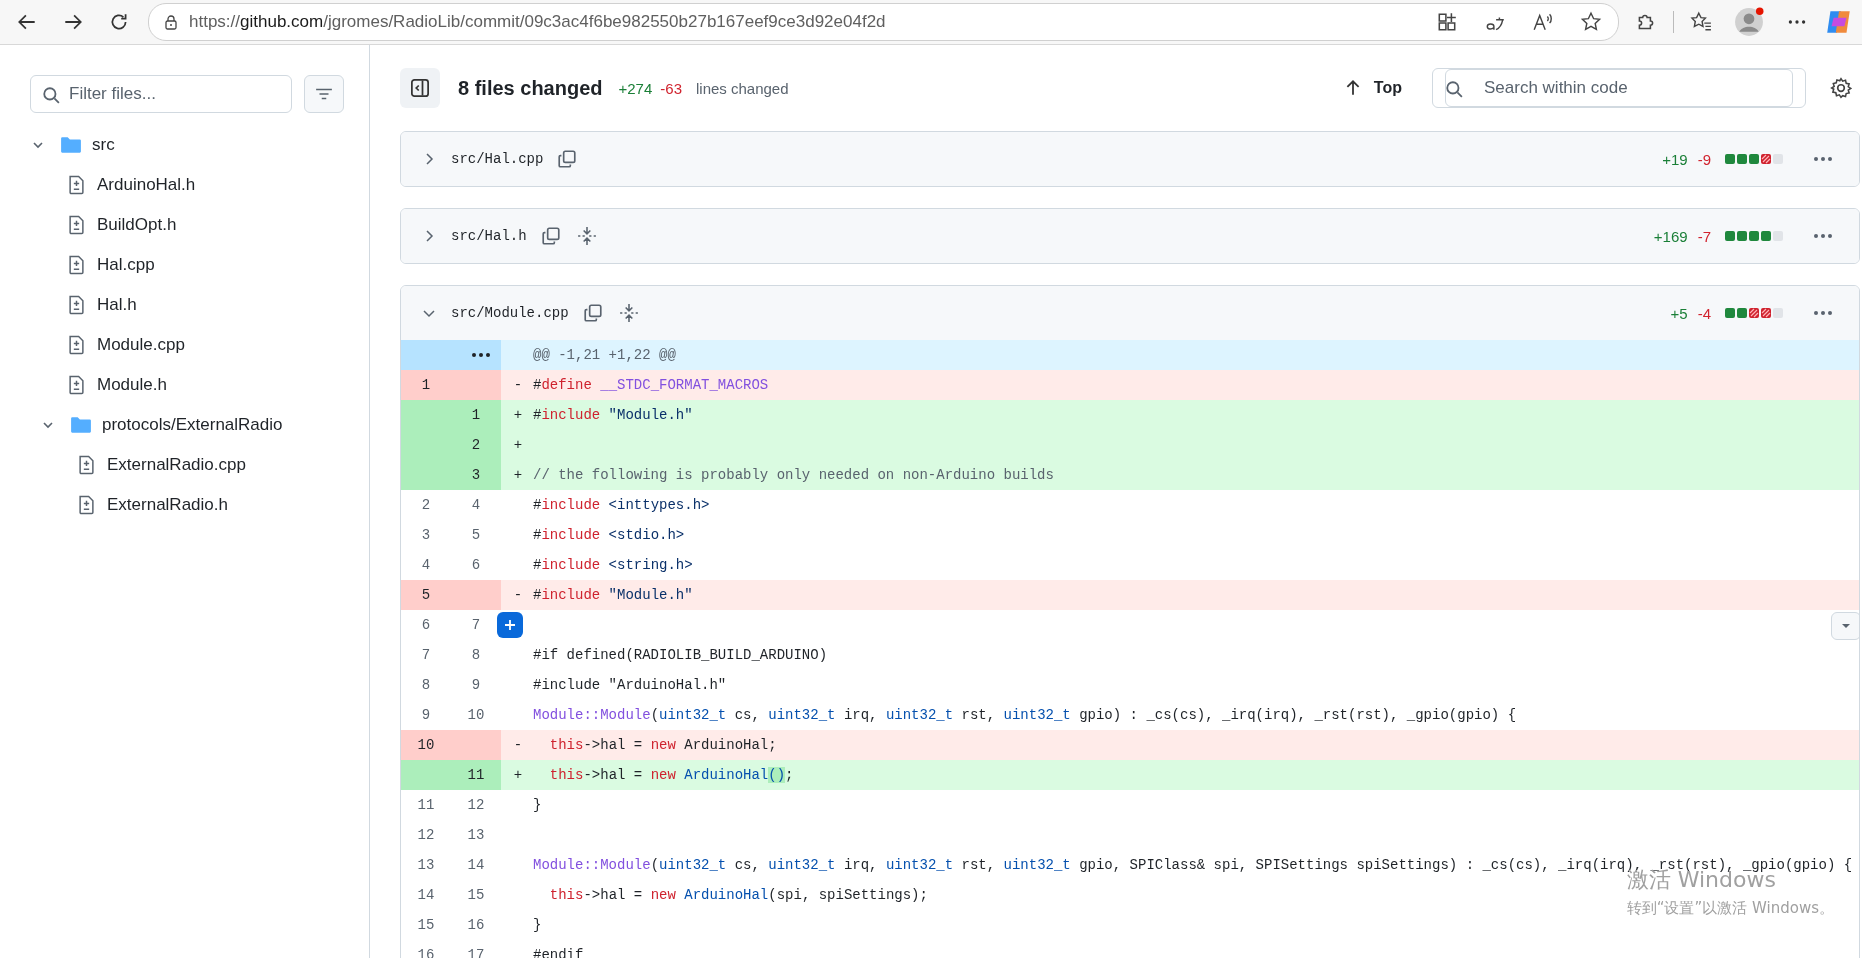  Describe the element at coordinates (738, 895) in the screenshot. I see `code-line: this->hal = new ArduinoHal(spi, spiSettings);` at that location.